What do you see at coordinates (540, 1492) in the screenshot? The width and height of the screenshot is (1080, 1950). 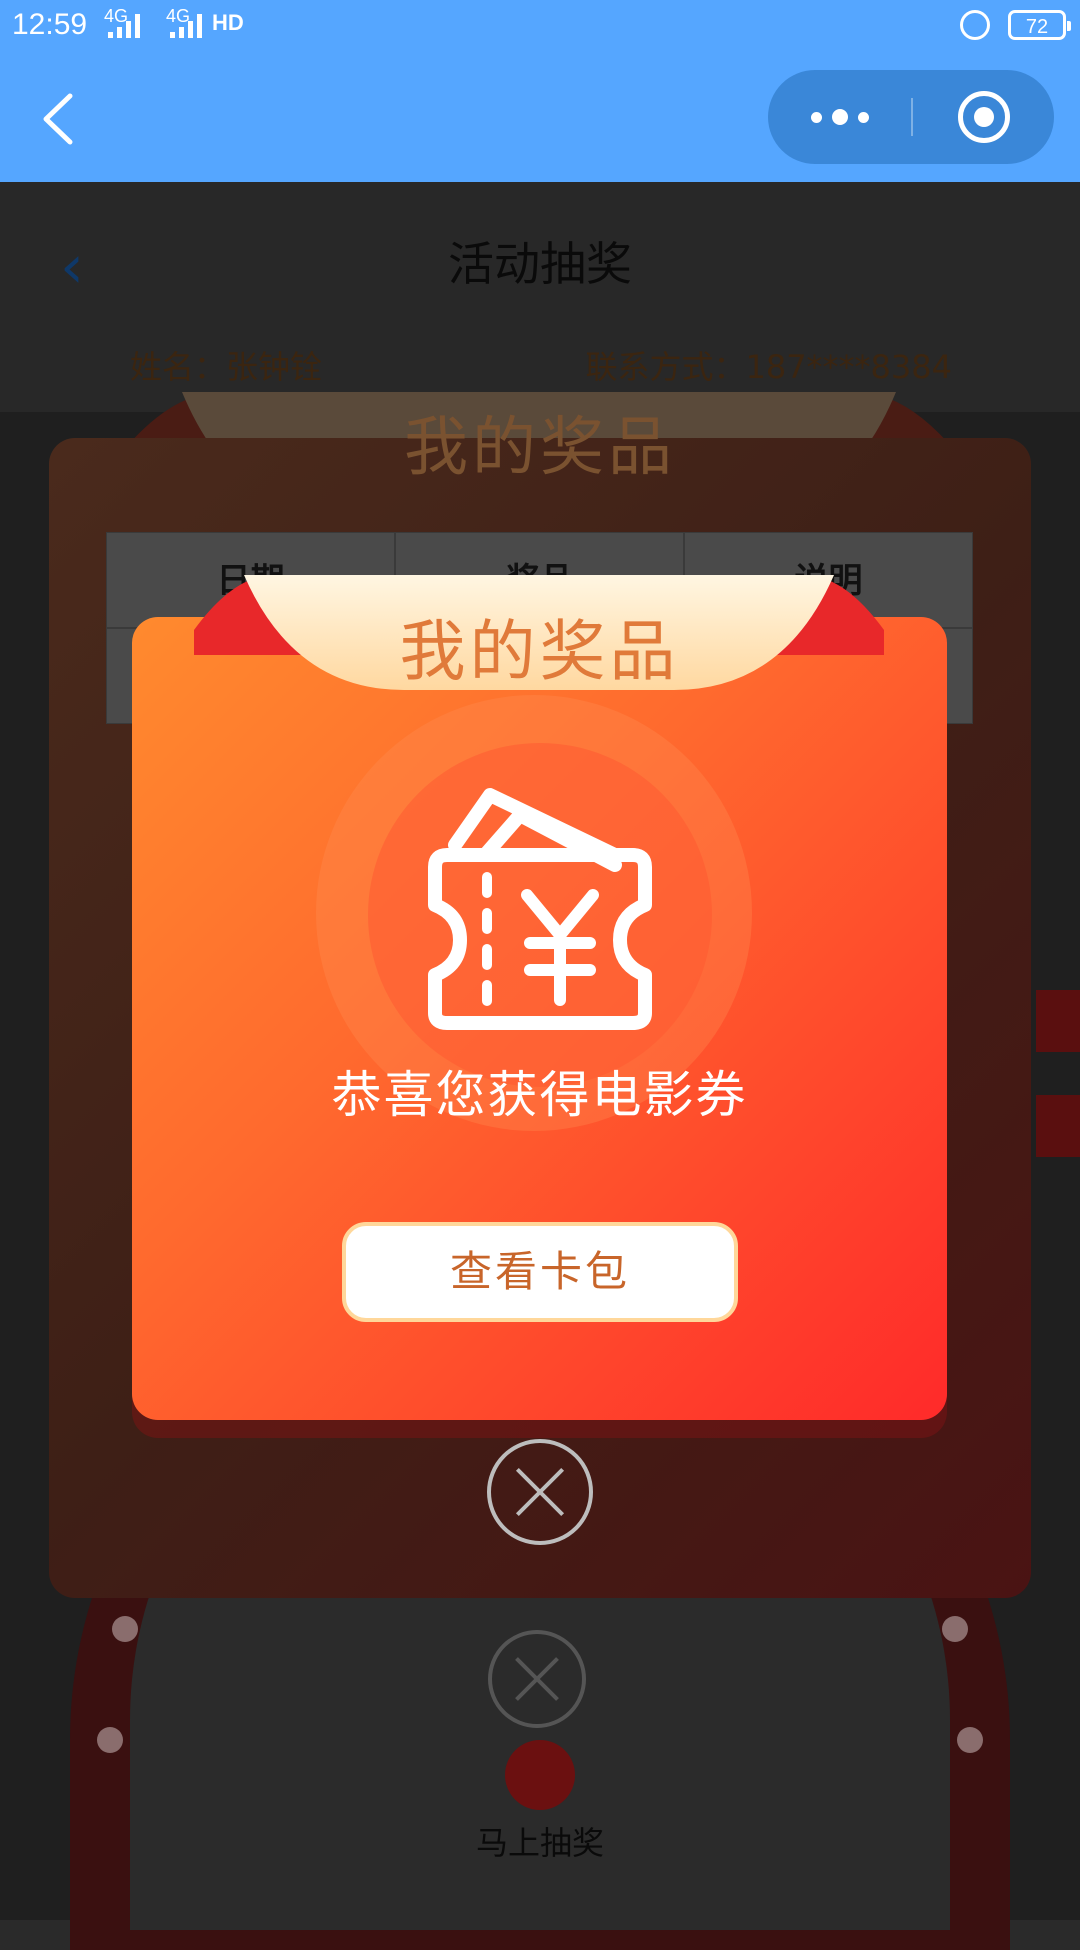 I see `close-circle-icon` at bounding box center [540, 1492].